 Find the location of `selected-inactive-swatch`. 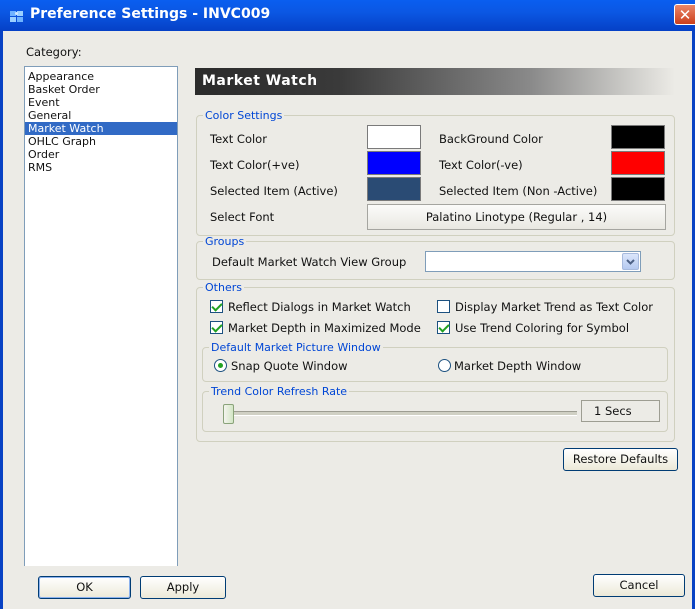

selected-inactive-swatch is located at coordinates (638, 189).